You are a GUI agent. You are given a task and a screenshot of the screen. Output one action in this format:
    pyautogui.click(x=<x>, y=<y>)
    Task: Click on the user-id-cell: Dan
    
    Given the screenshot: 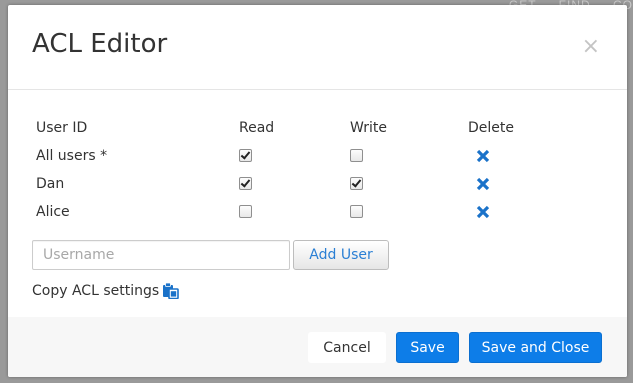 What is the action you would take?
    pyautogui.click(x=50, y=184)
    